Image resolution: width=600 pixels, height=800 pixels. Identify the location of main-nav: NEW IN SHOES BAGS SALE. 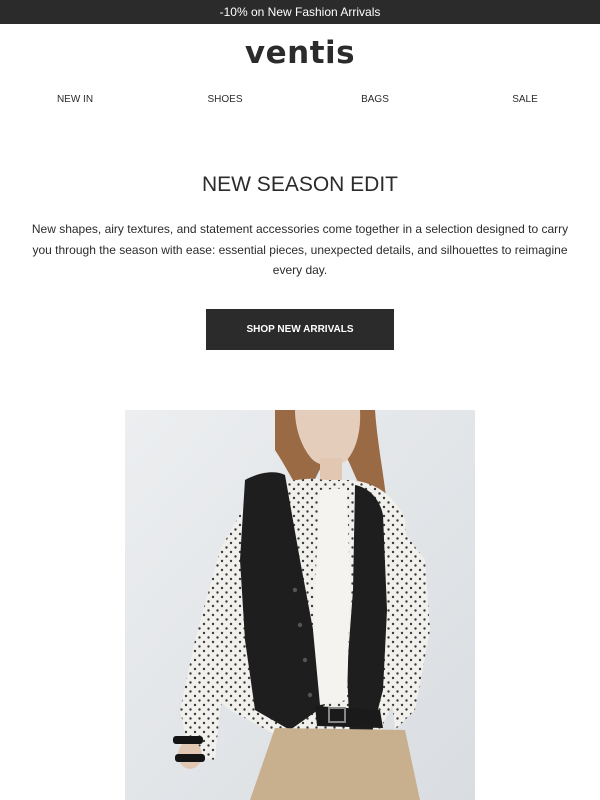
(300, 100).